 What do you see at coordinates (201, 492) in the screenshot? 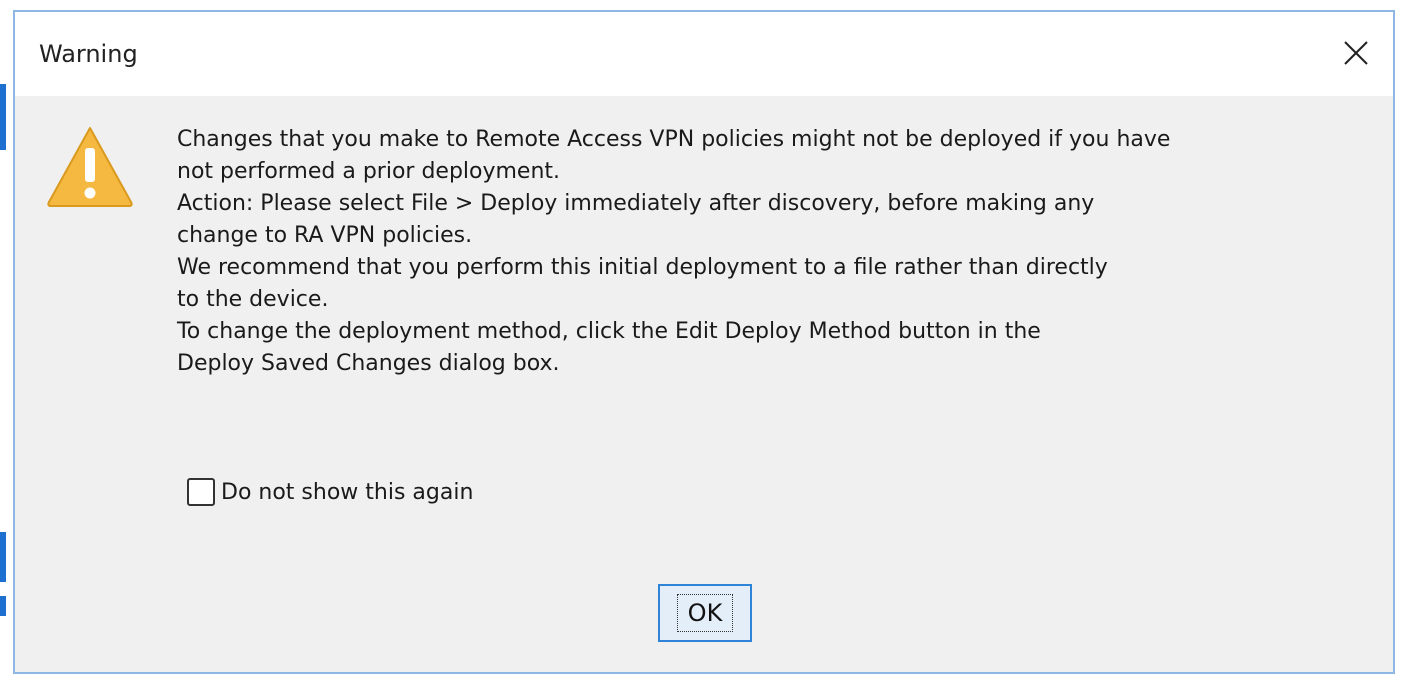
I see `do-not-show-again-checkbox` at bounding box center [201, 492].